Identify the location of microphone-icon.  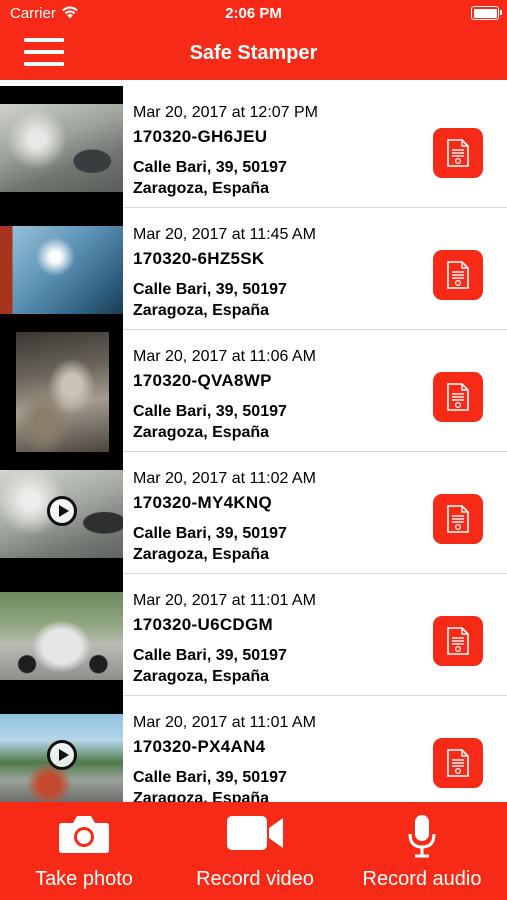
(422, 836).